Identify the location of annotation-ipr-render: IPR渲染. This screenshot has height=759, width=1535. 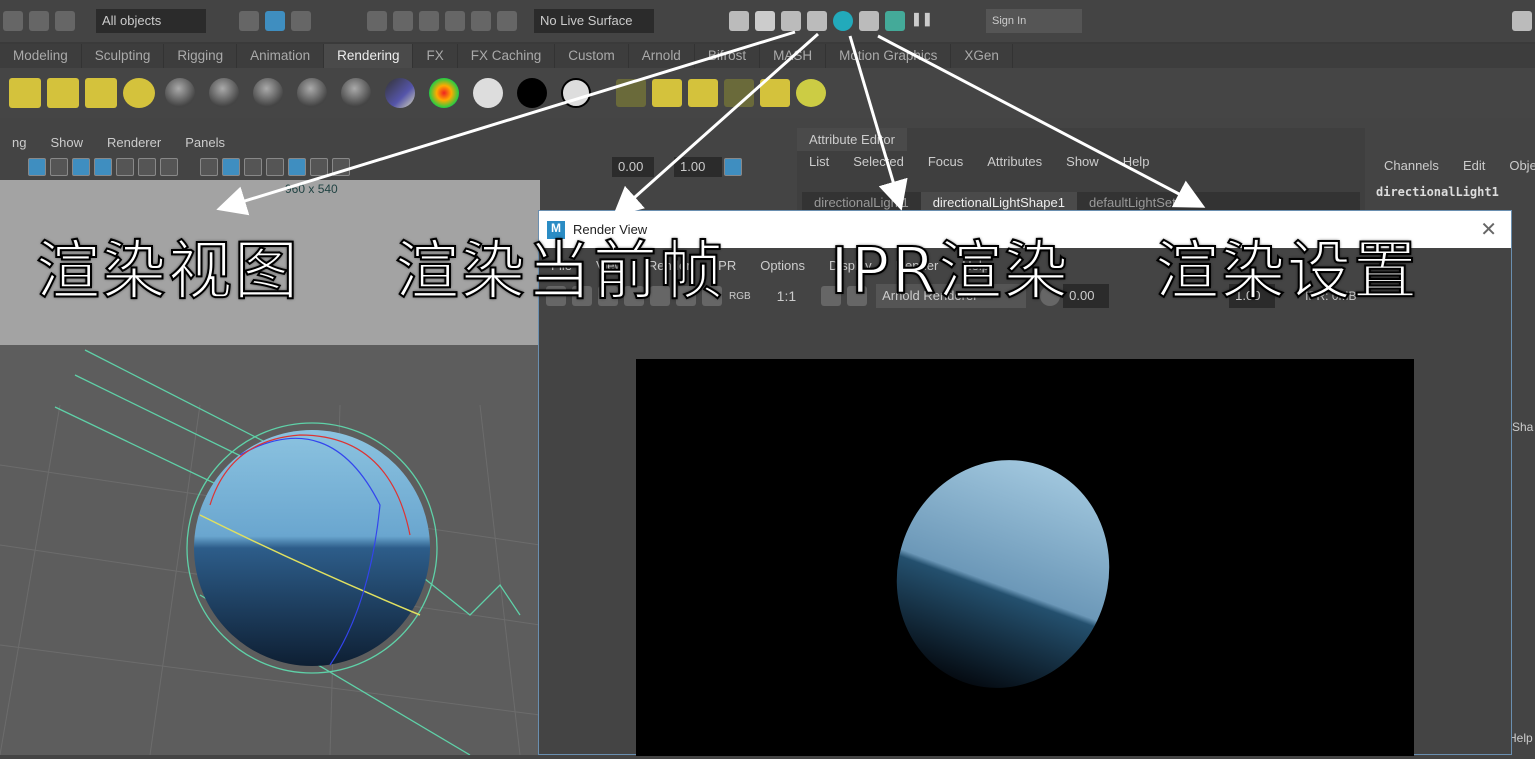
(949, 272).